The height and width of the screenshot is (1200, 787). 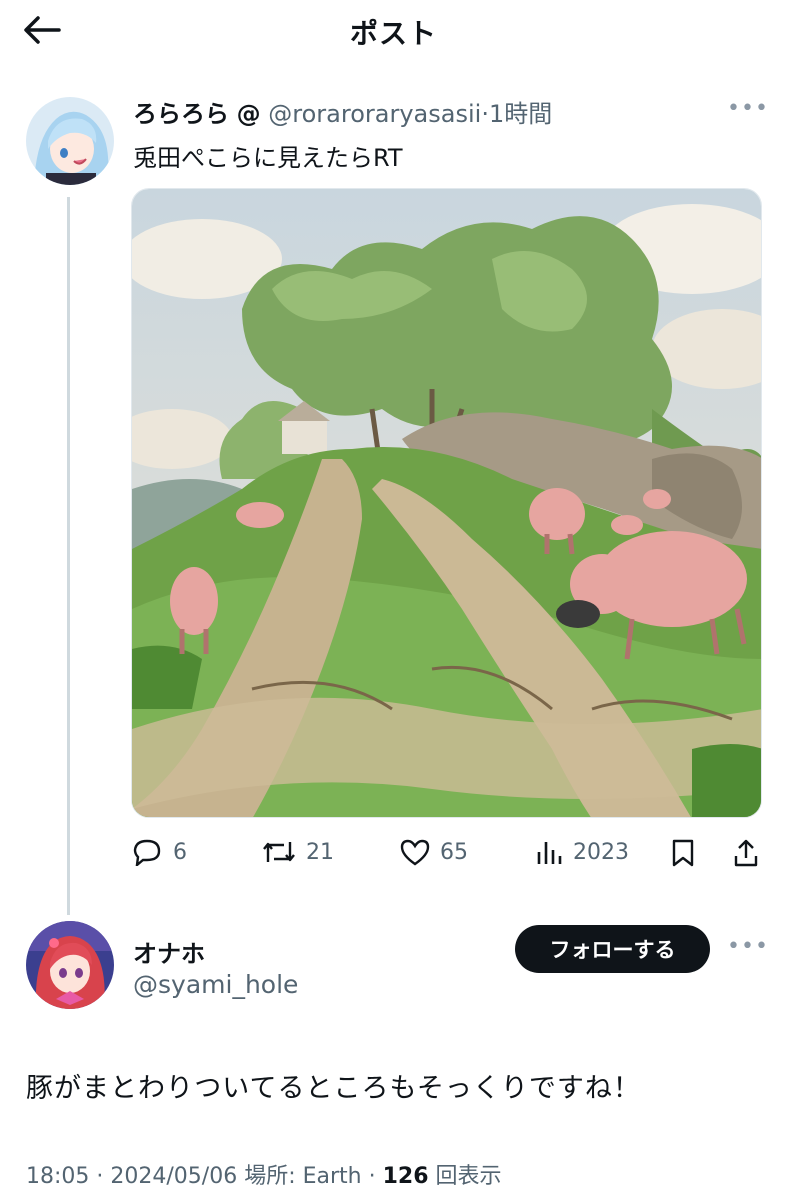 I want to click on reply-text: 豚がまとわりついてるところもそっくりですね！, so click(x=333, y=1088).